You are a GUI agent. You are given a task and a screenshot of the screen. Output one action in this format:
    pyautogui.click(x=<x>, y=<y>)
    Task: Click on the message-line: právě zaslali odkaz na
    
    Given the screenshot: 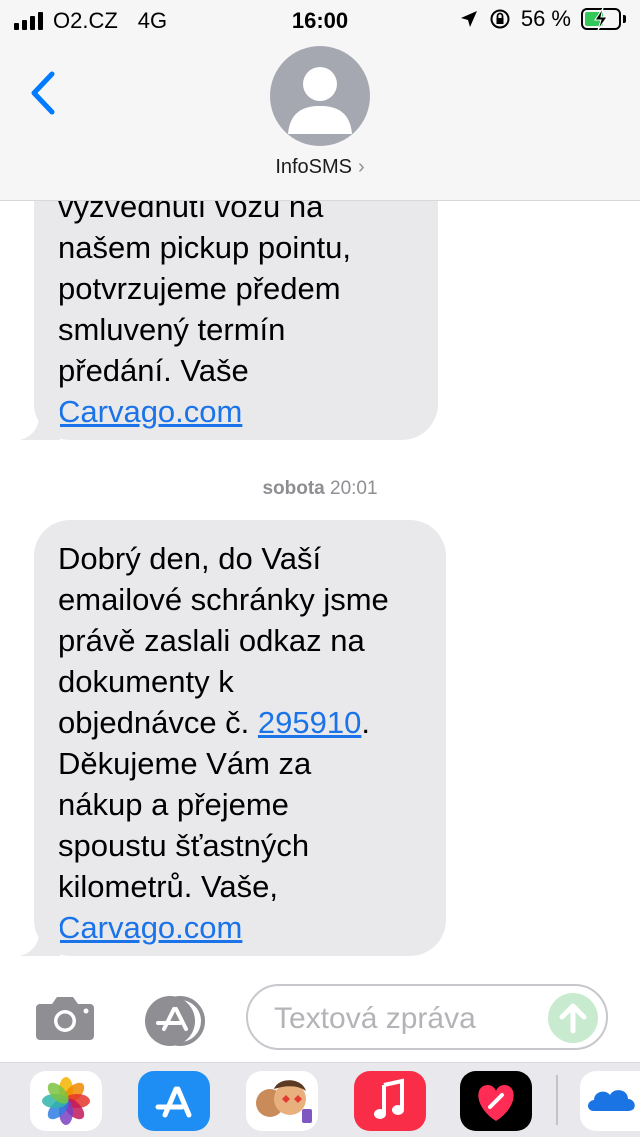 What is the action you would take?
    pyautogui.click(x=211, y=640)
    